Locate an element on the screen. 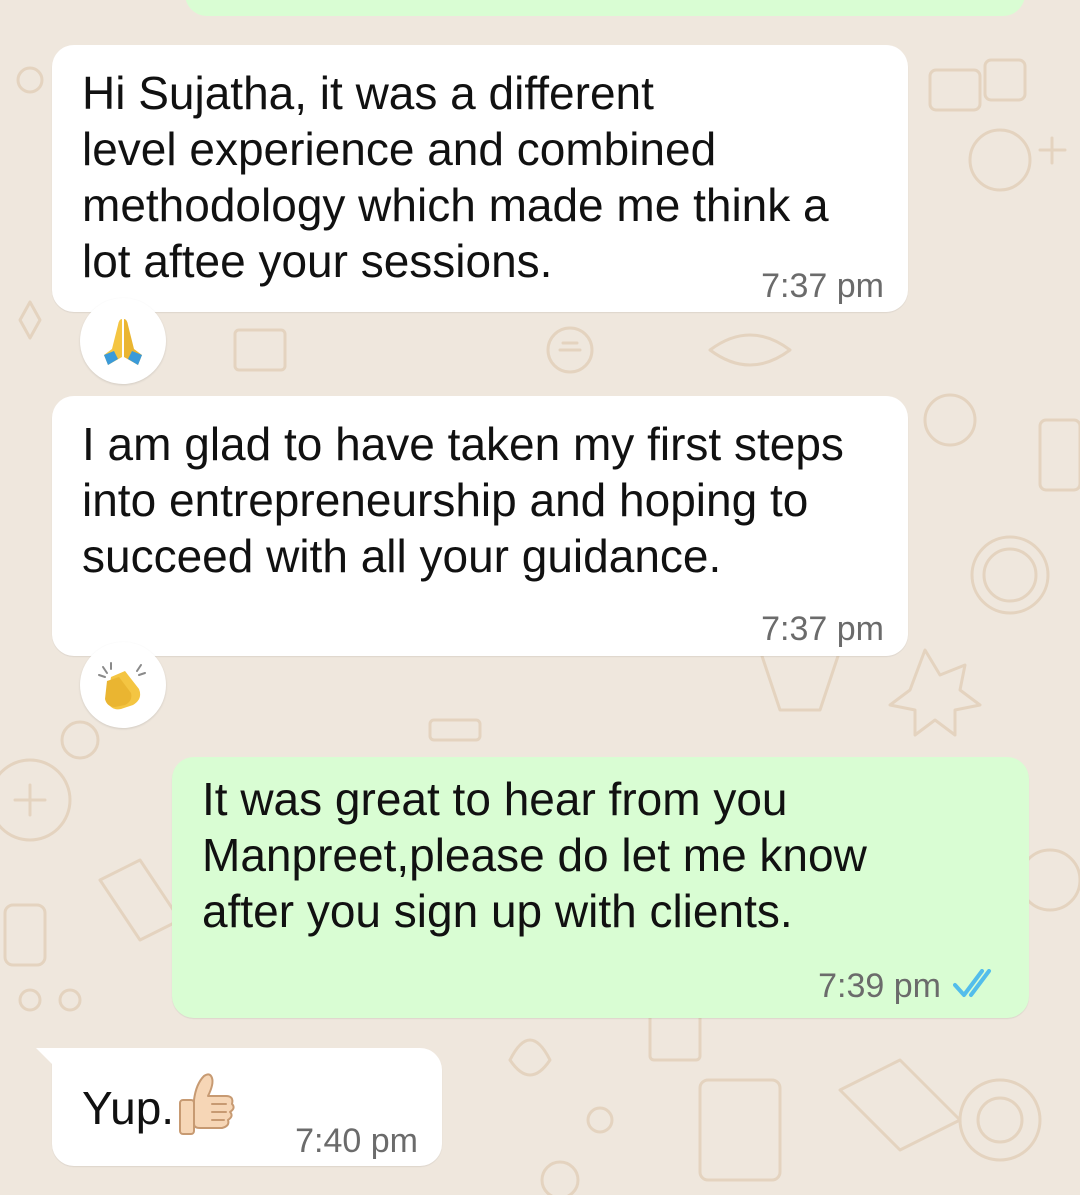  double-check-read-icon is located at coordinates (972, 983).